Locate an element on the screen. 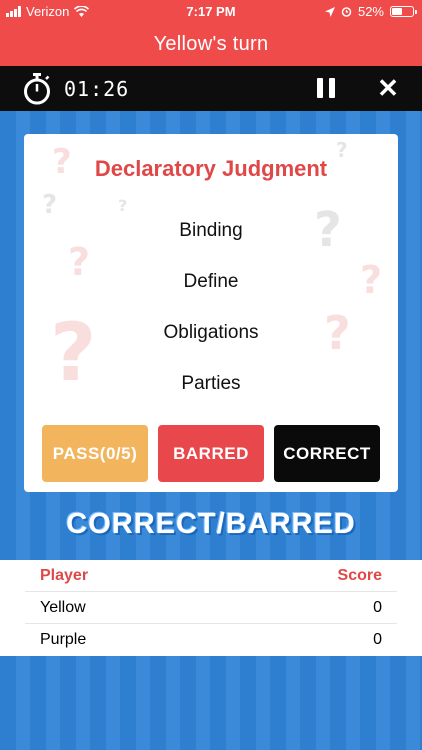 Image resolution: width=422 pixels, height=750 pixels. score-table: Player Score Yellow 0 Purple 0 is located at coordinates (211, 608).